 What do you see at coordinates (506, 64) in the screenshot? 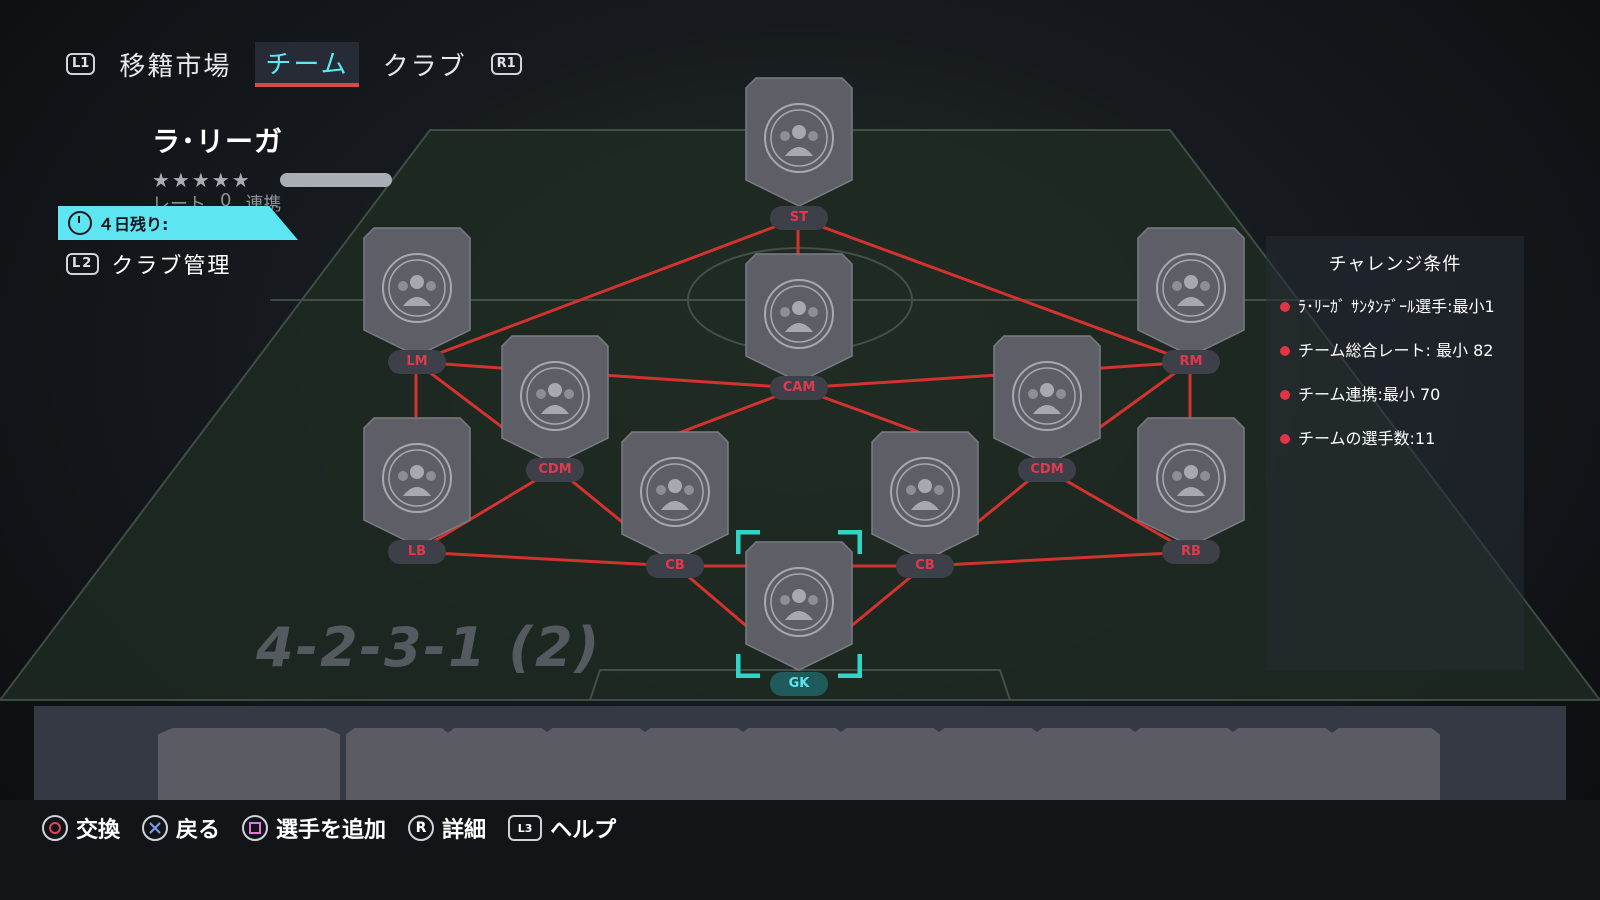
I see `r1-button: R1` at bounding box center [506, 64].